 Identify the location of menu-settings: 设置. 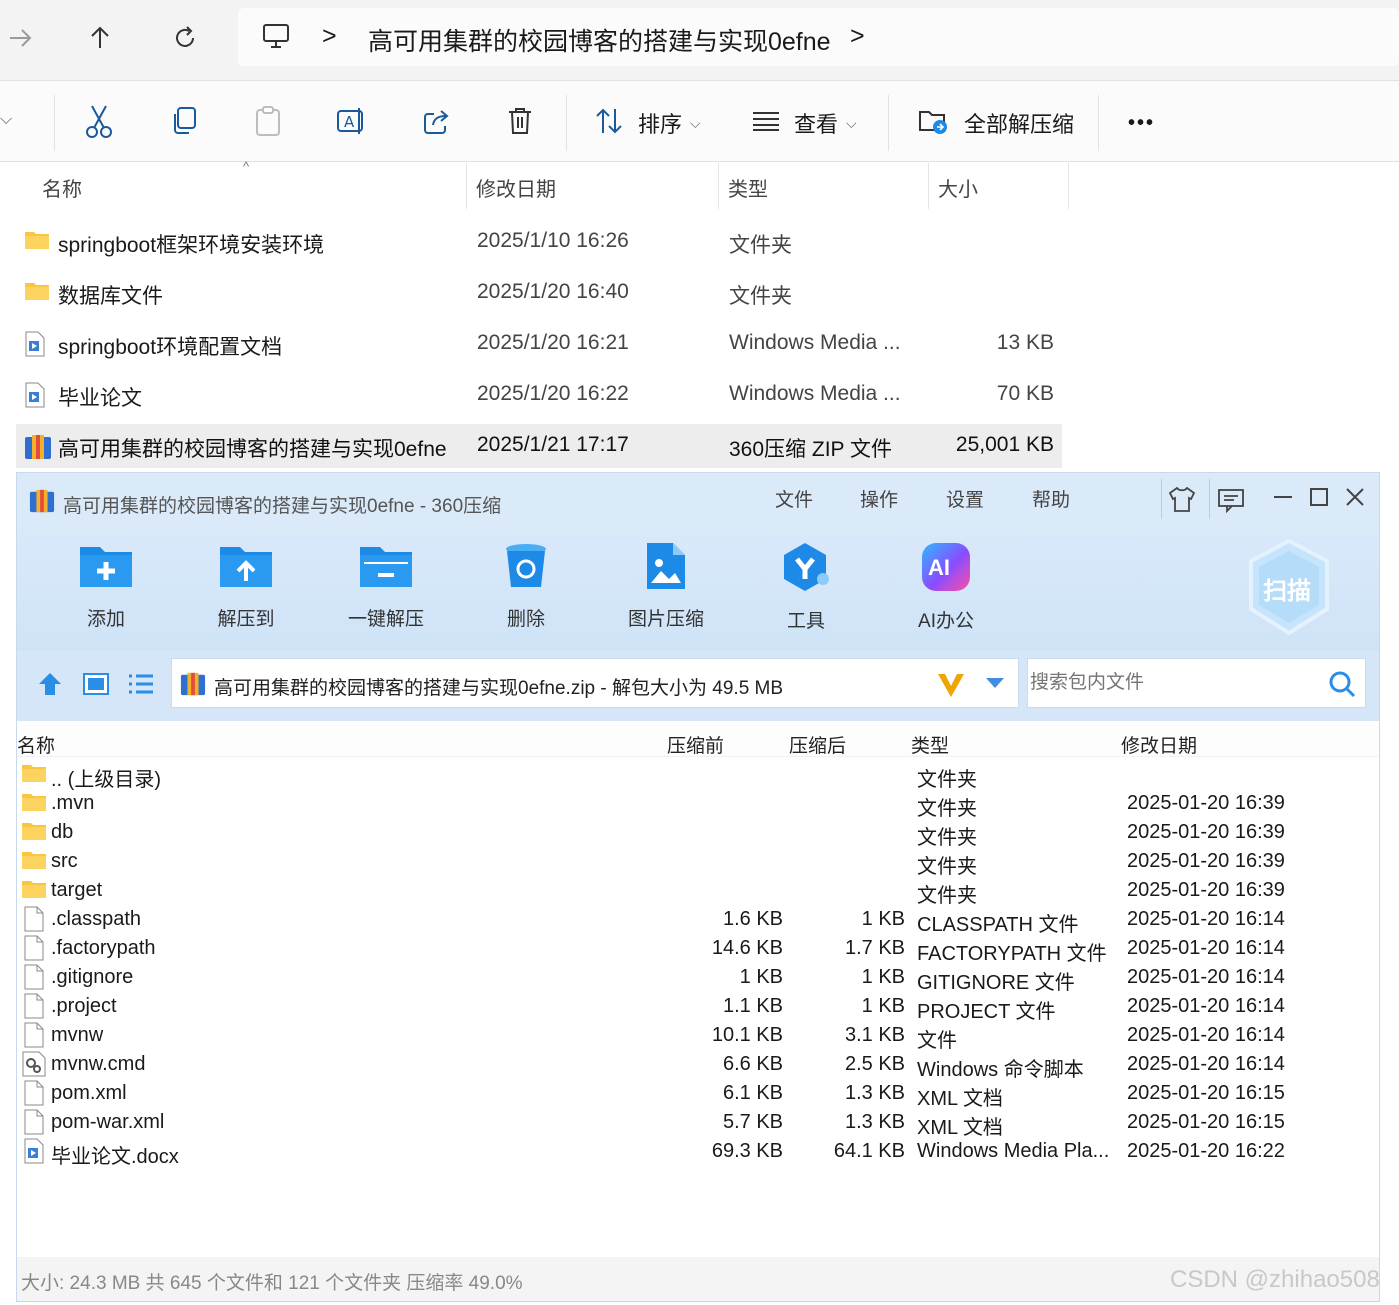
(965, 498).